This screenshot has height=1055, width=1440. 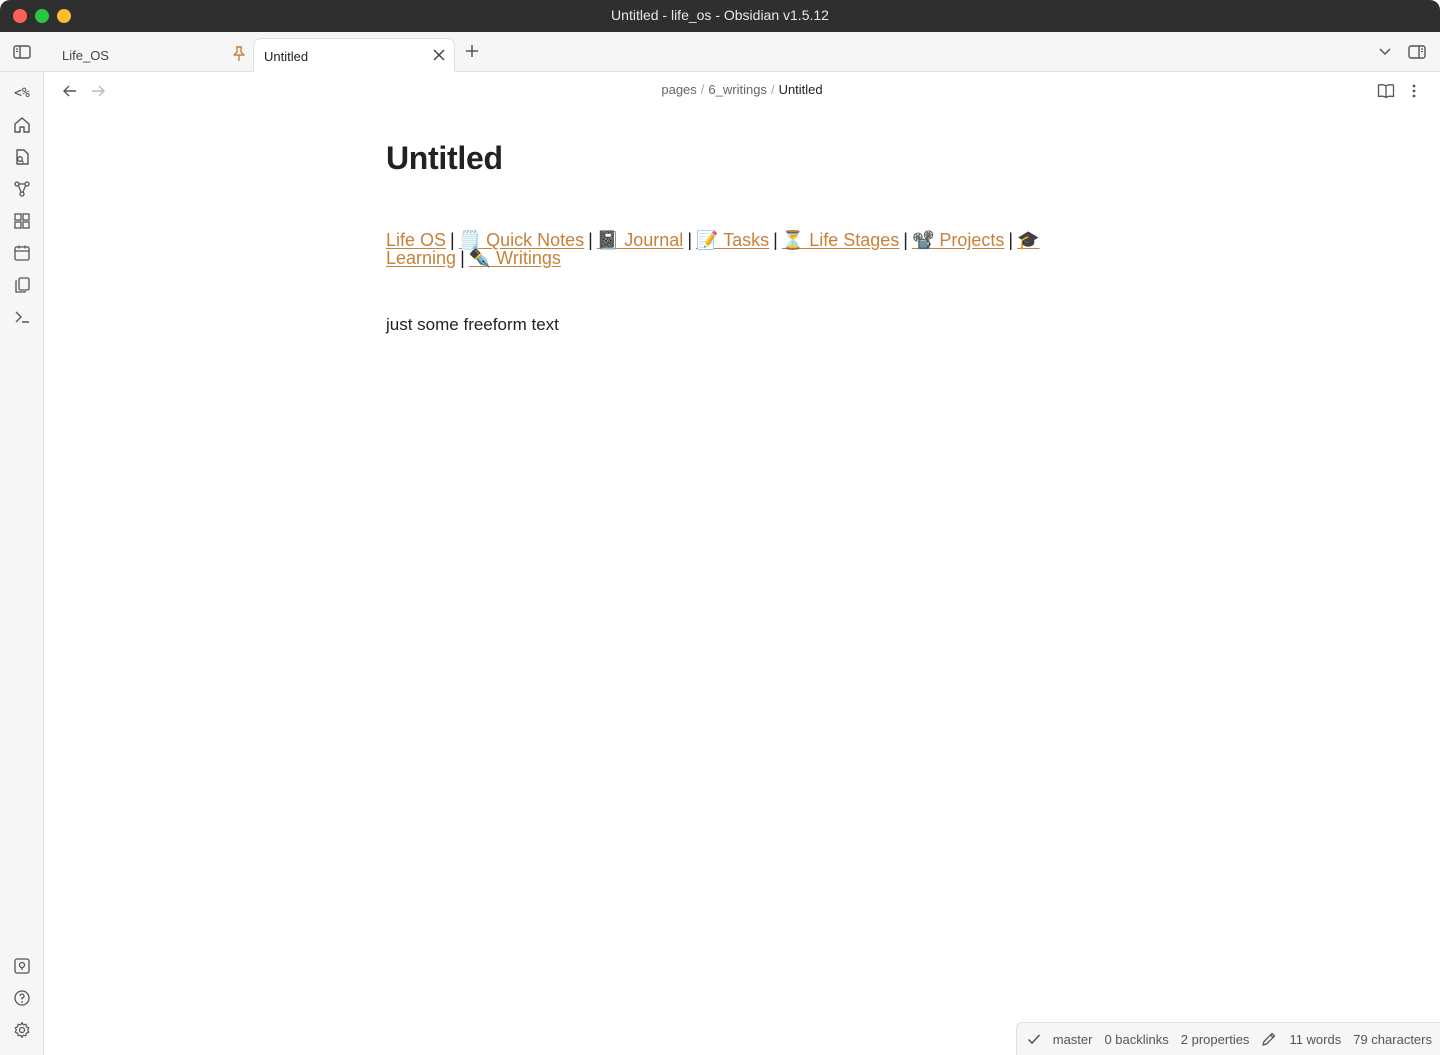 What do you see at coordinates (737, 89) in the screenshot?
I see `breadcrumb-item-6-writings: 6_writings` at bounding box center [737, 89].